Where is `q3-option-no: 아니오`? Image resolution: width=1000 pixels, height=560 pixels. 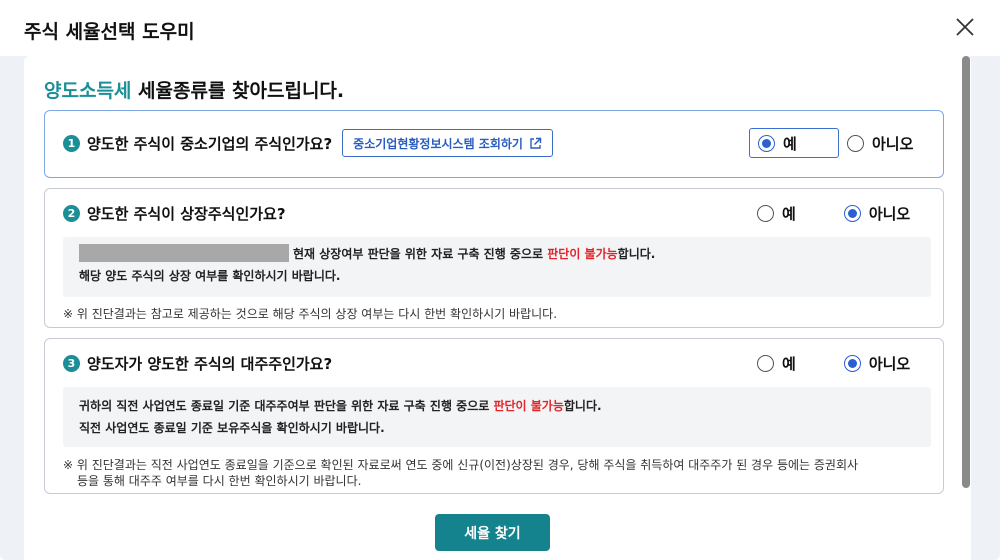
q3-option-no: 아니오 is located at coordinates (877, 363).